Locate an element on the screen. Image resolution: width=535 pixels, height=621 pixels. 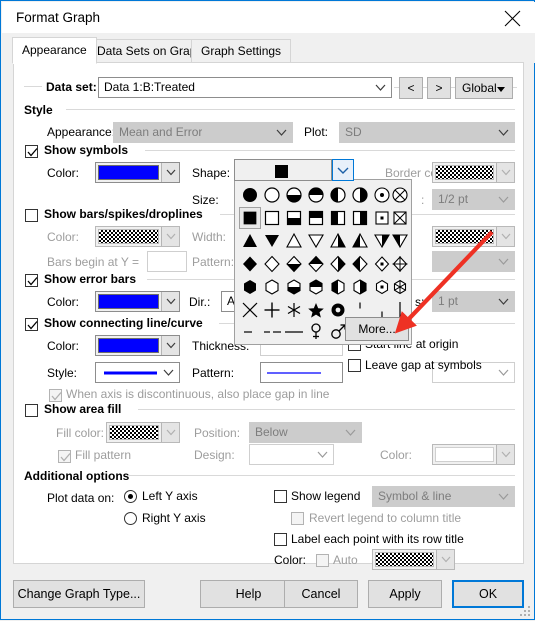
symbol-diamond-filled is located at coordinates (250, 264).